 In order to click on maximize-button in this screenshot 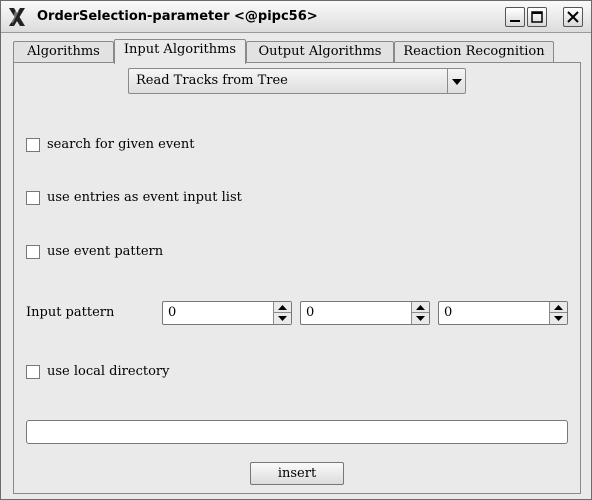, I will do `click(537, 17)`.